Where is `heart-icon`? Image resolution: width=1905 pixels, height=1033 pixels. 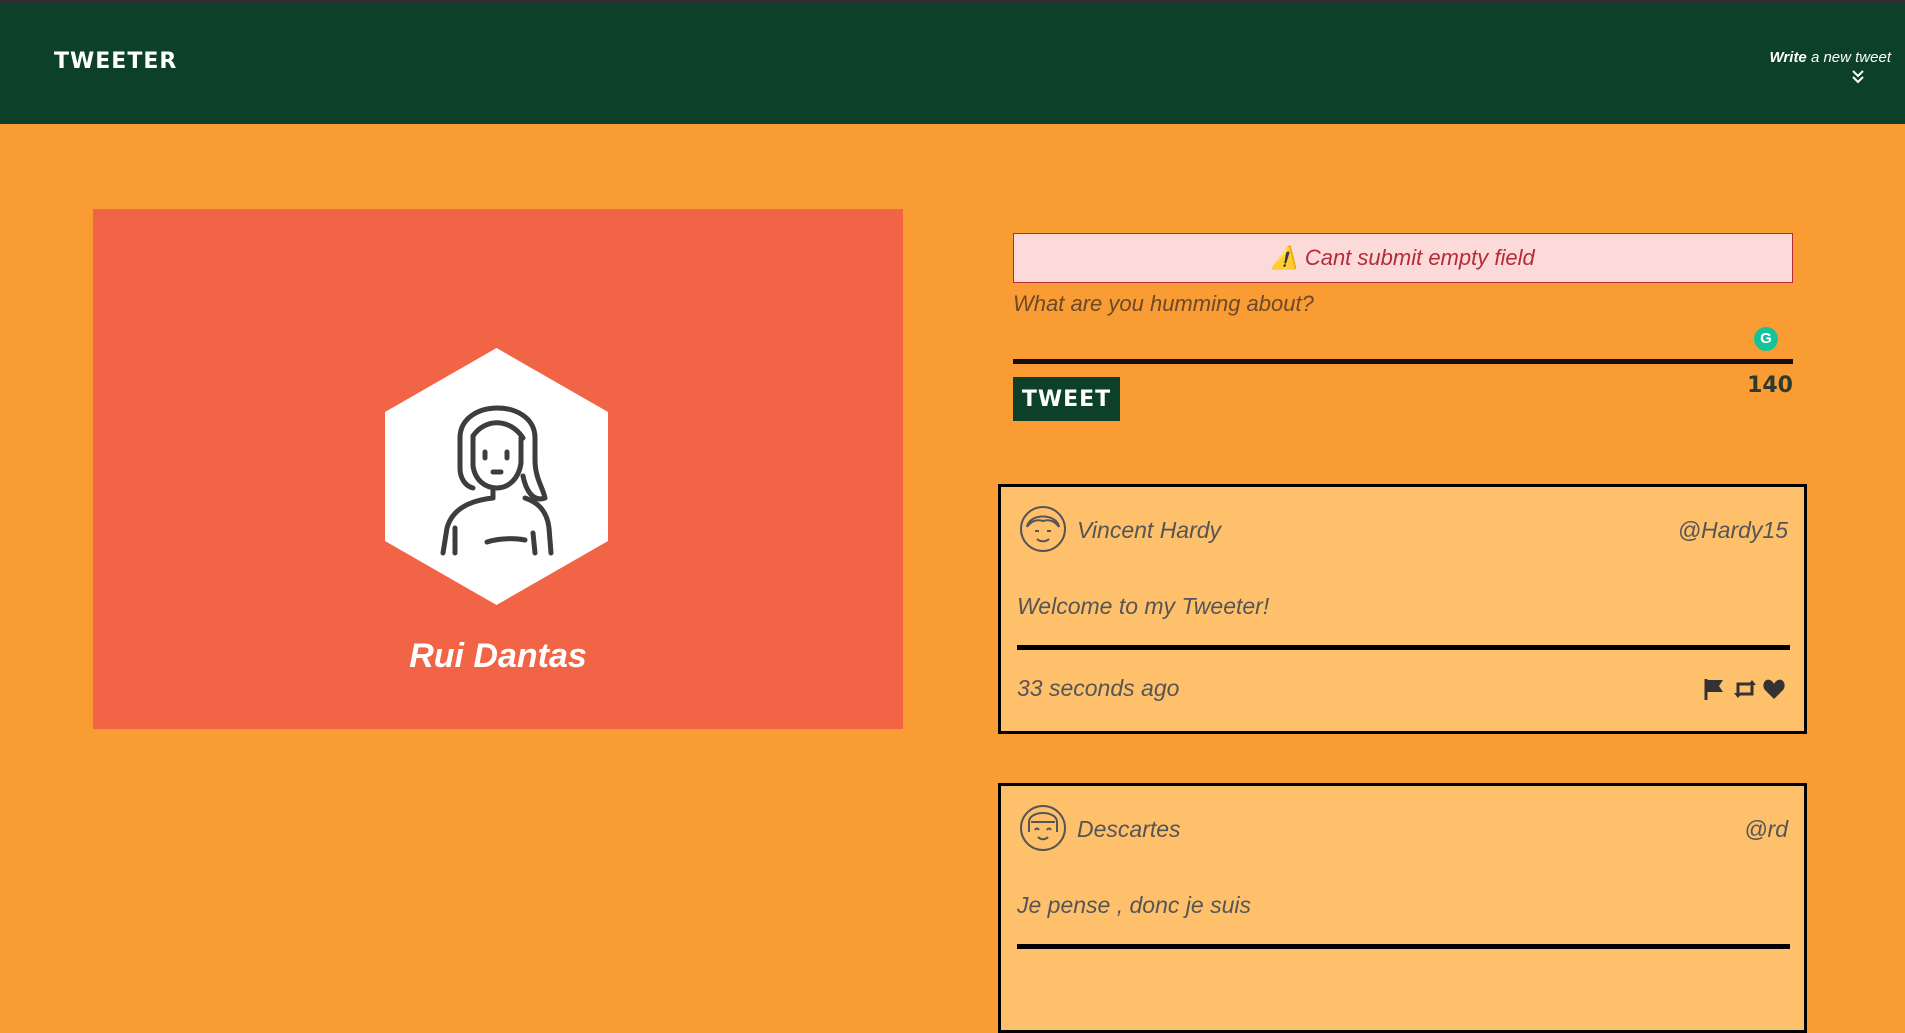
heart-icon is located at coordinates (1775, 689).